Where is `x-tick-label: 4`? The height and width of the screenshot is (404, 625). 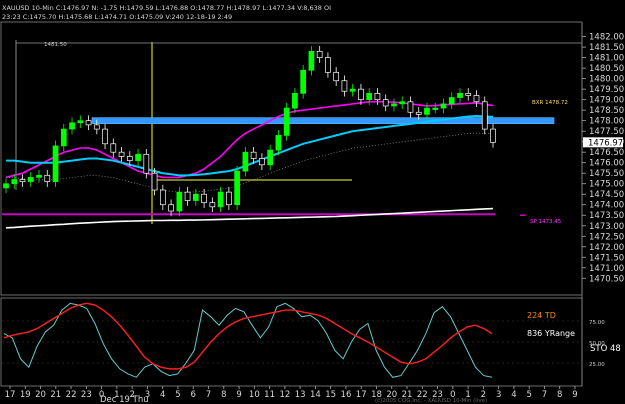
x-tick-label: 4 is located at coordinates (162, 395).